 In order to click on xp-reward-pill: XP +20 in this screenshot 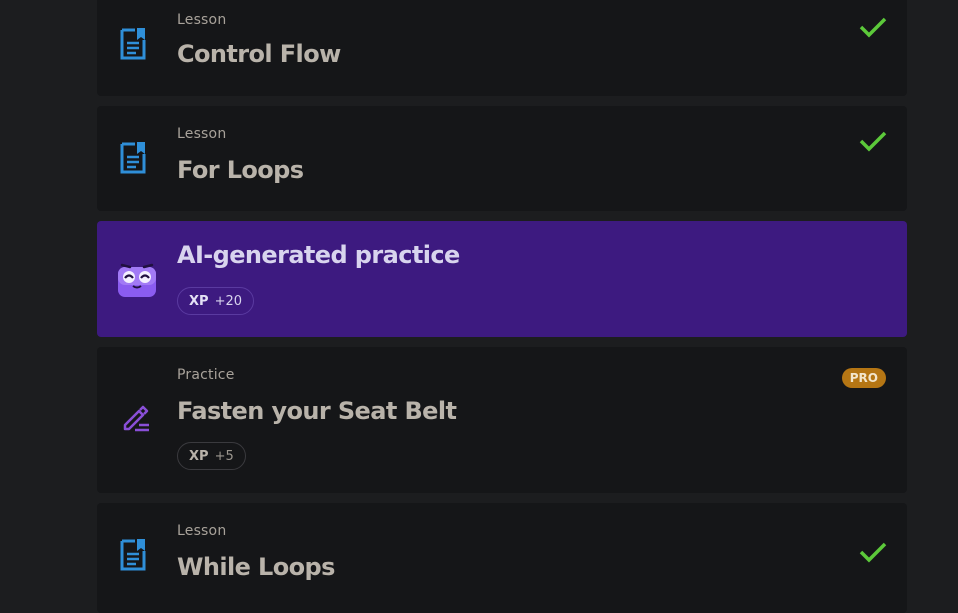, I will do `click(215, 301)`.